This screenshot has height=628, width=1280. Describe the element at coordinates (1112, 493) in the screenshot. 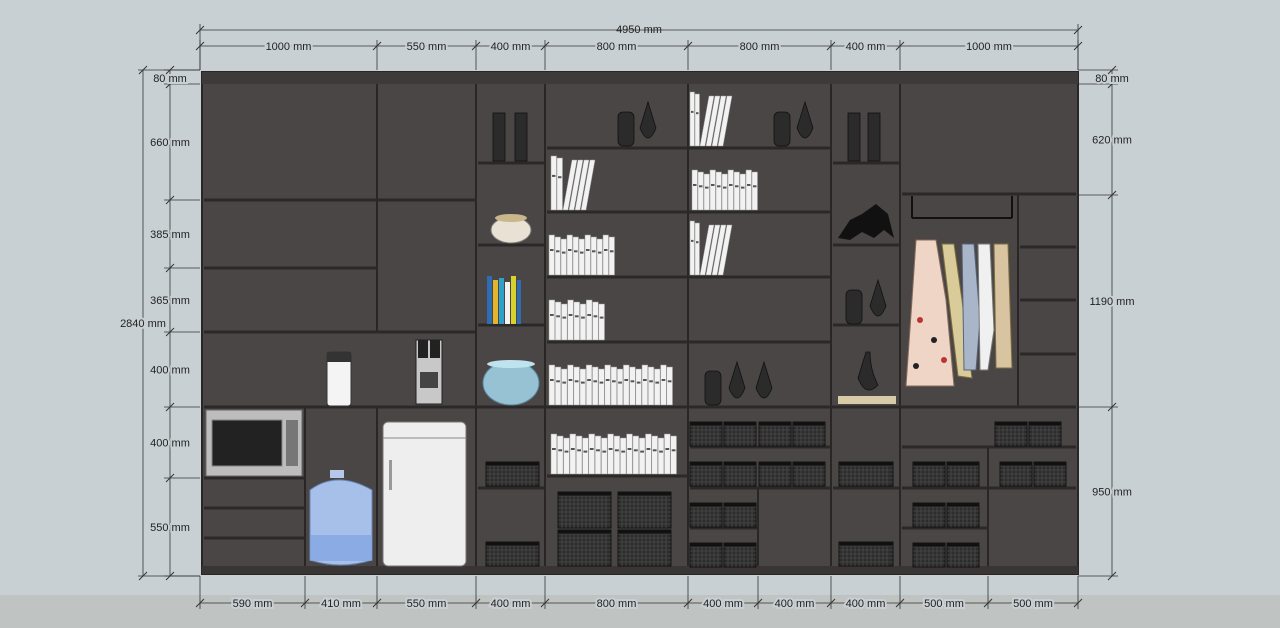

I see `right-dimension-label: 950 mm` at that location.